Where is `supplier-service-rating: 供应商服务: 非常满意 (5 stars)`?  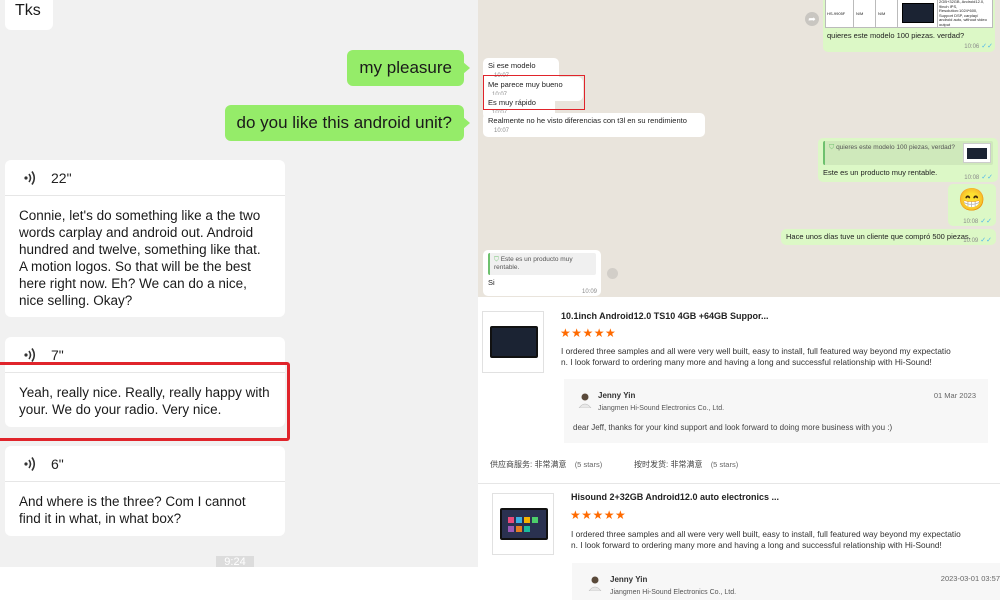 supplier-service-rating: 供应商服务: 非常满意 (5 stars) is located at coordinates (546, 464).